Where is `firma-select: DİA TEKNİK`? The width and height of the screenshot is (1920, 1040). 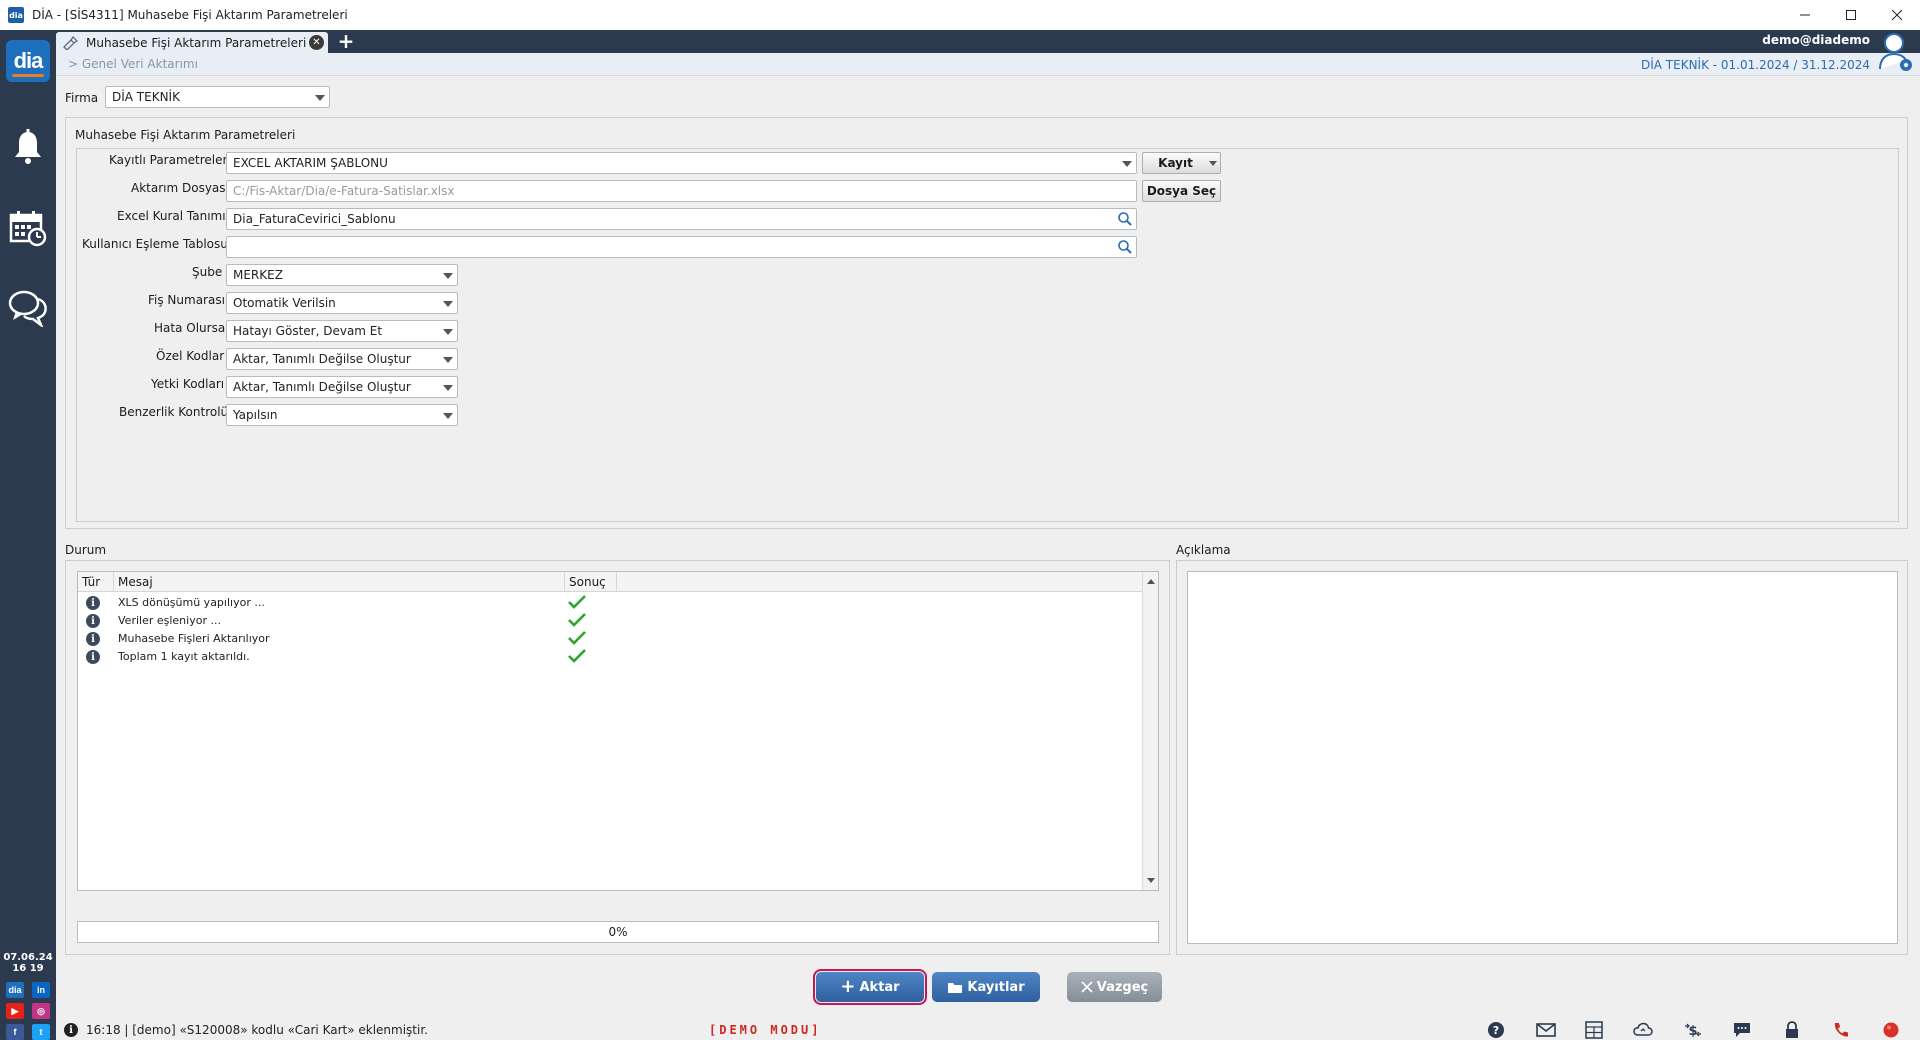
firma-select: DİA TEKNİK is located at coordinates (217, 97).